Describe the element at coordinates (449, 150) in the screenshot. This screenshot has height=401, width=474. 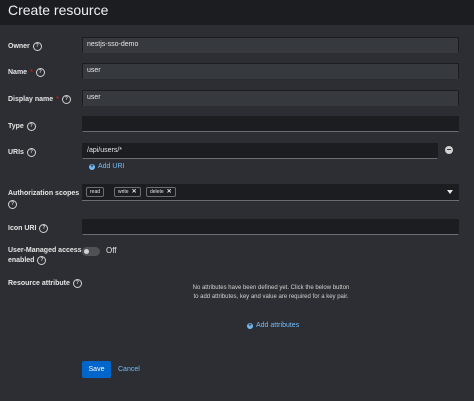
I see `minus-circle-icon: −` at that location.